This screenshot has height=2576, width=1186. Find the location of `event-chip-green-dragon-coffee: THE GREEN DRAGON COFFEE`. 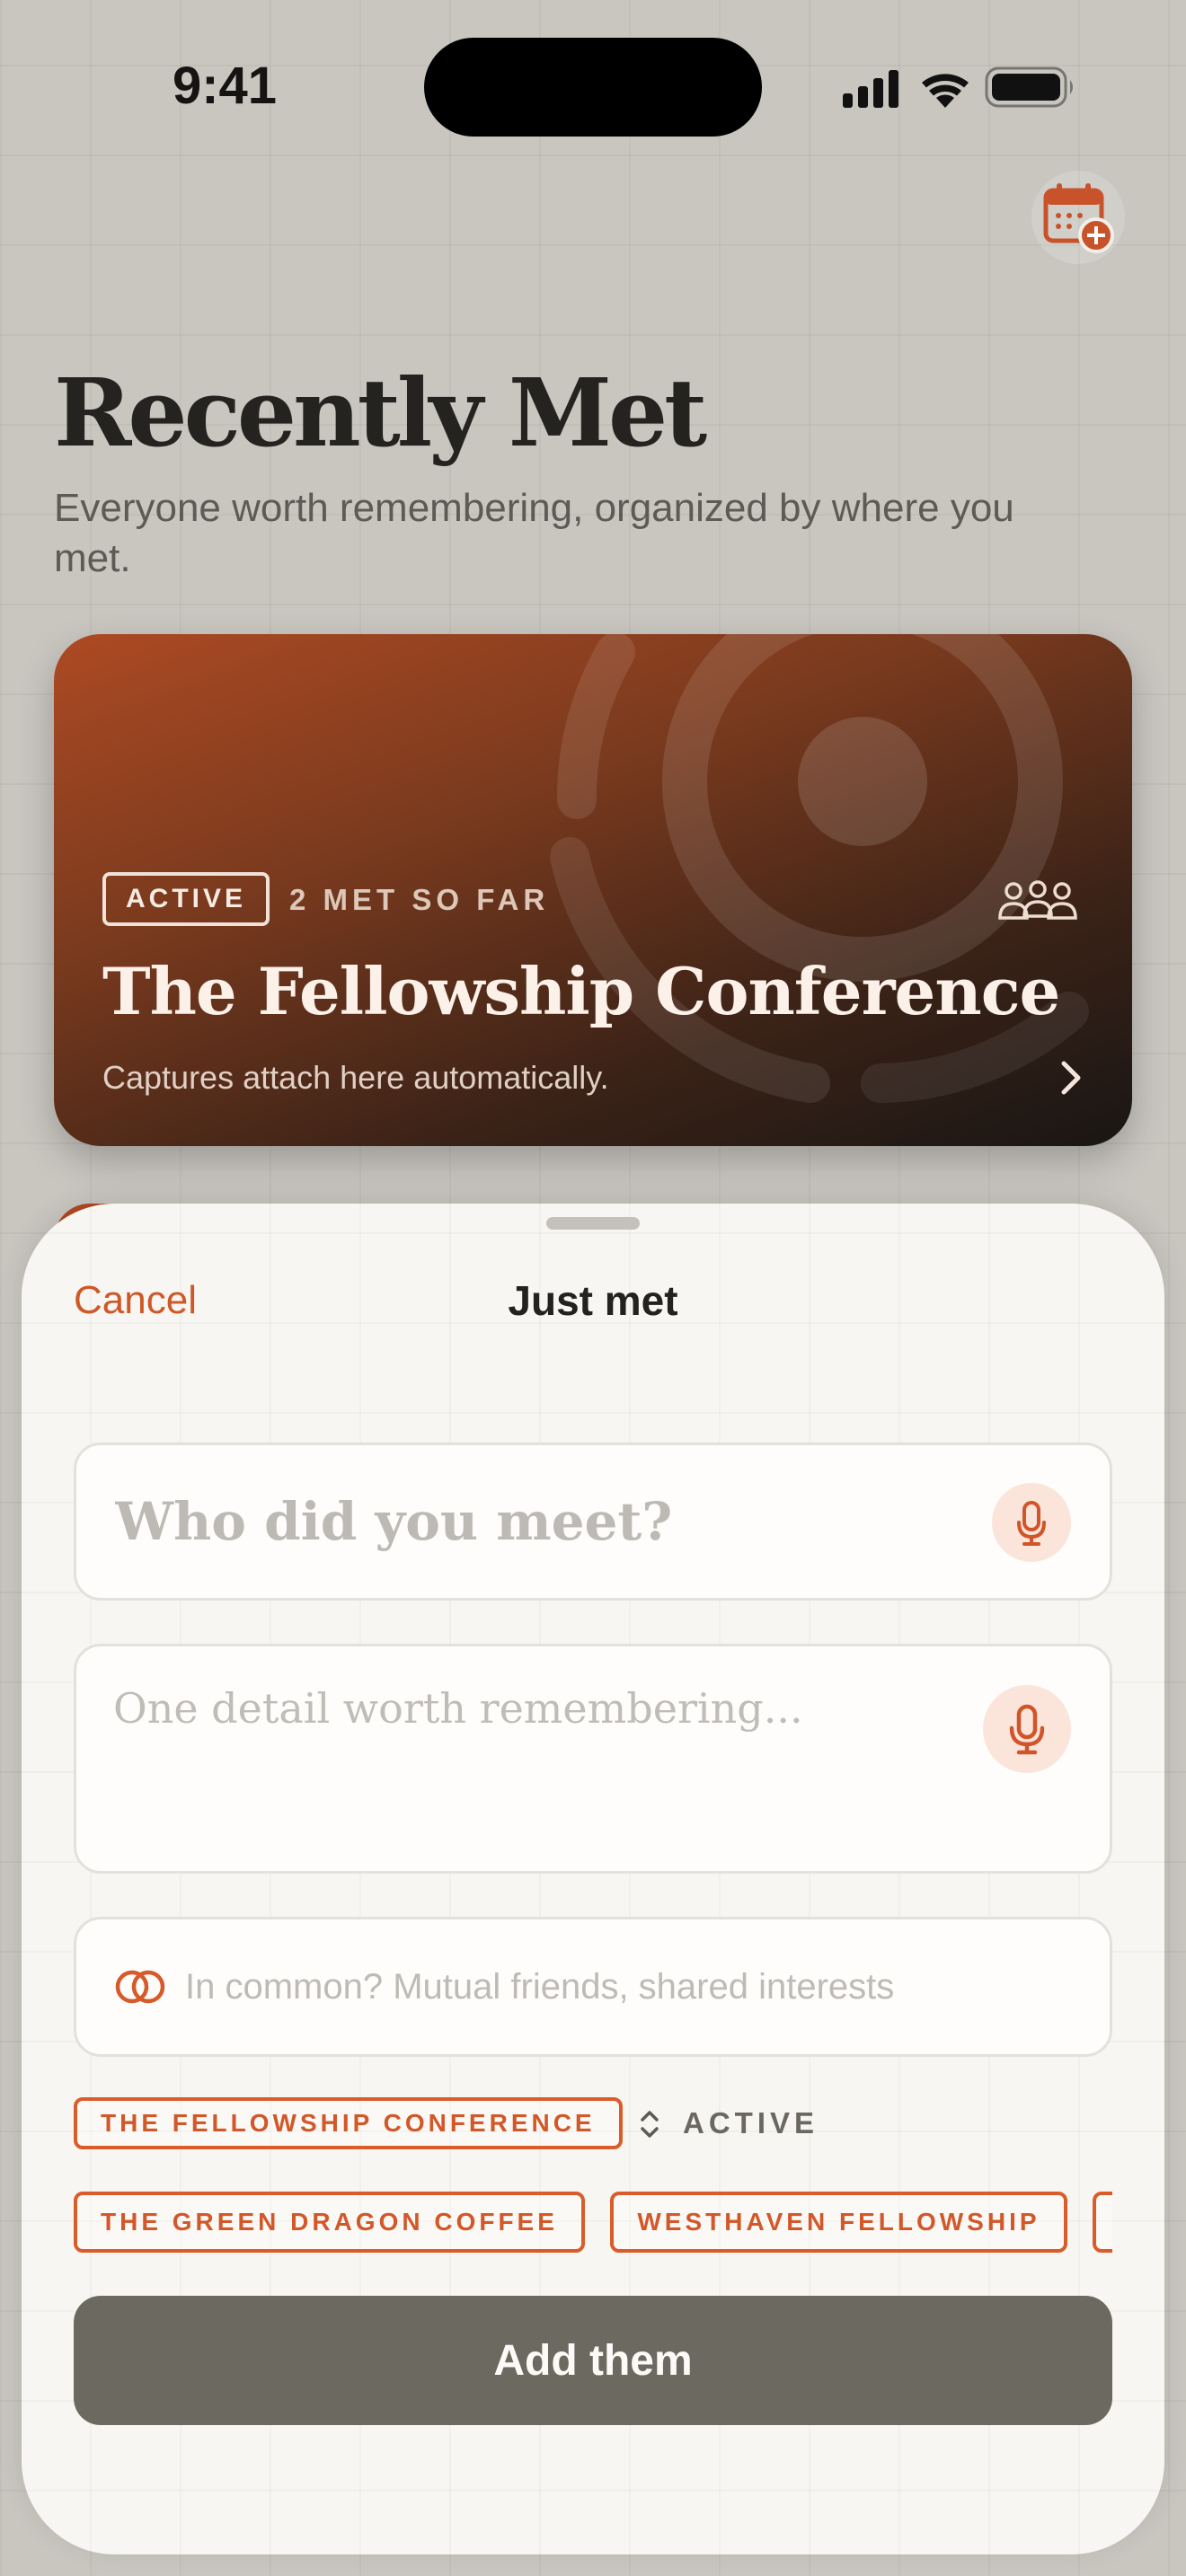

event-chip-green-dragon-coffee: THE GREEN DRAGON COFFEE is located at coordinates (329, 2222).